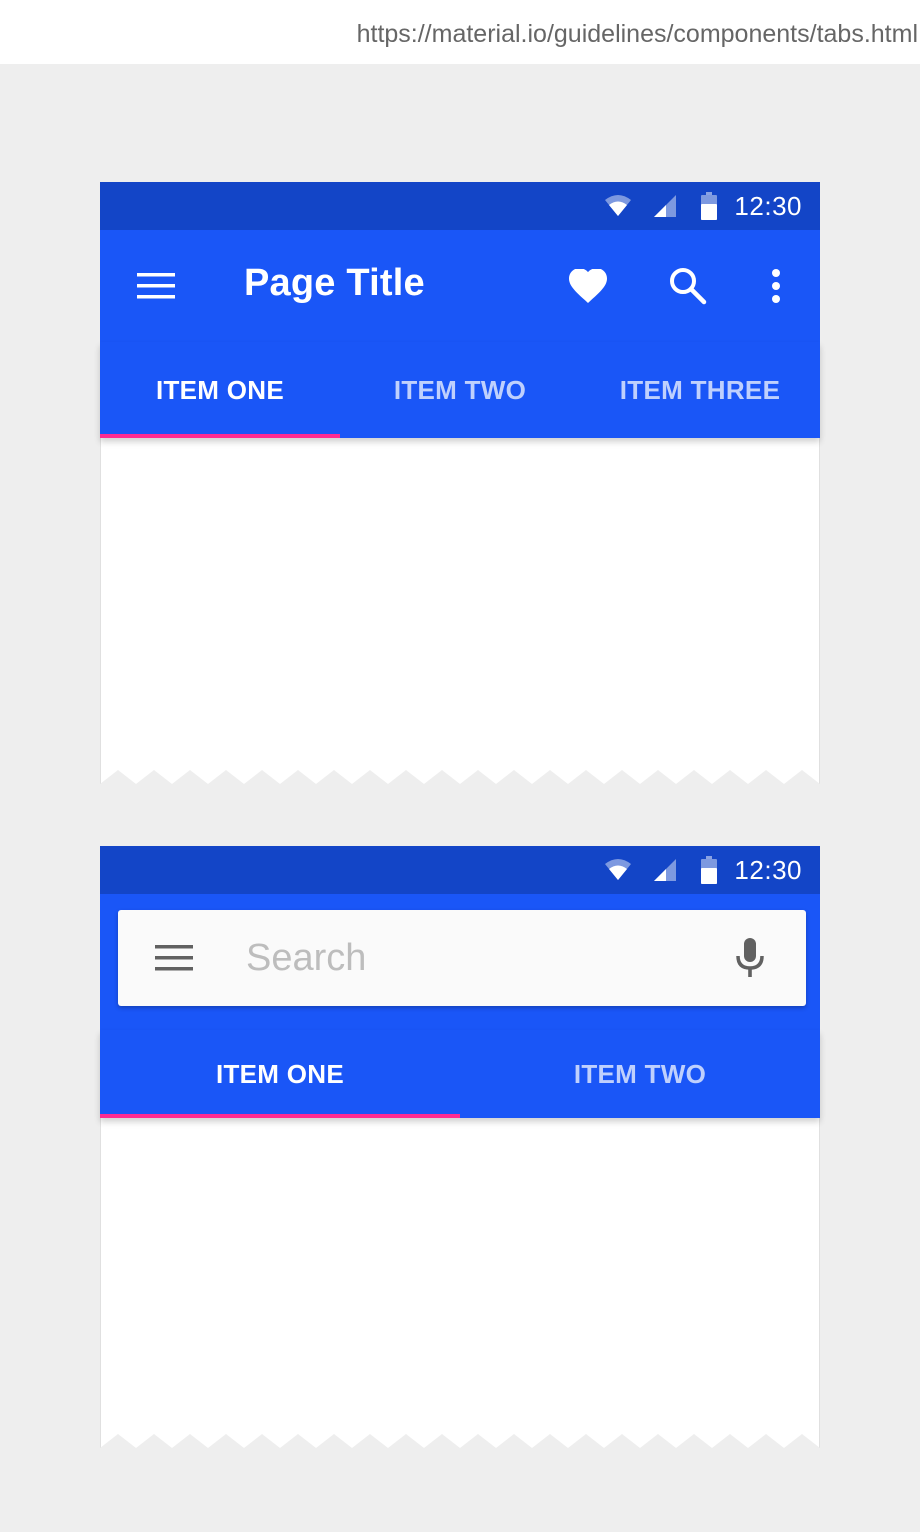 The image size is (920, 1532). What do you see at coordinates (334, 283) in the screenshot?
I see `page-title: Page Title` at bounding box center [334, 283].